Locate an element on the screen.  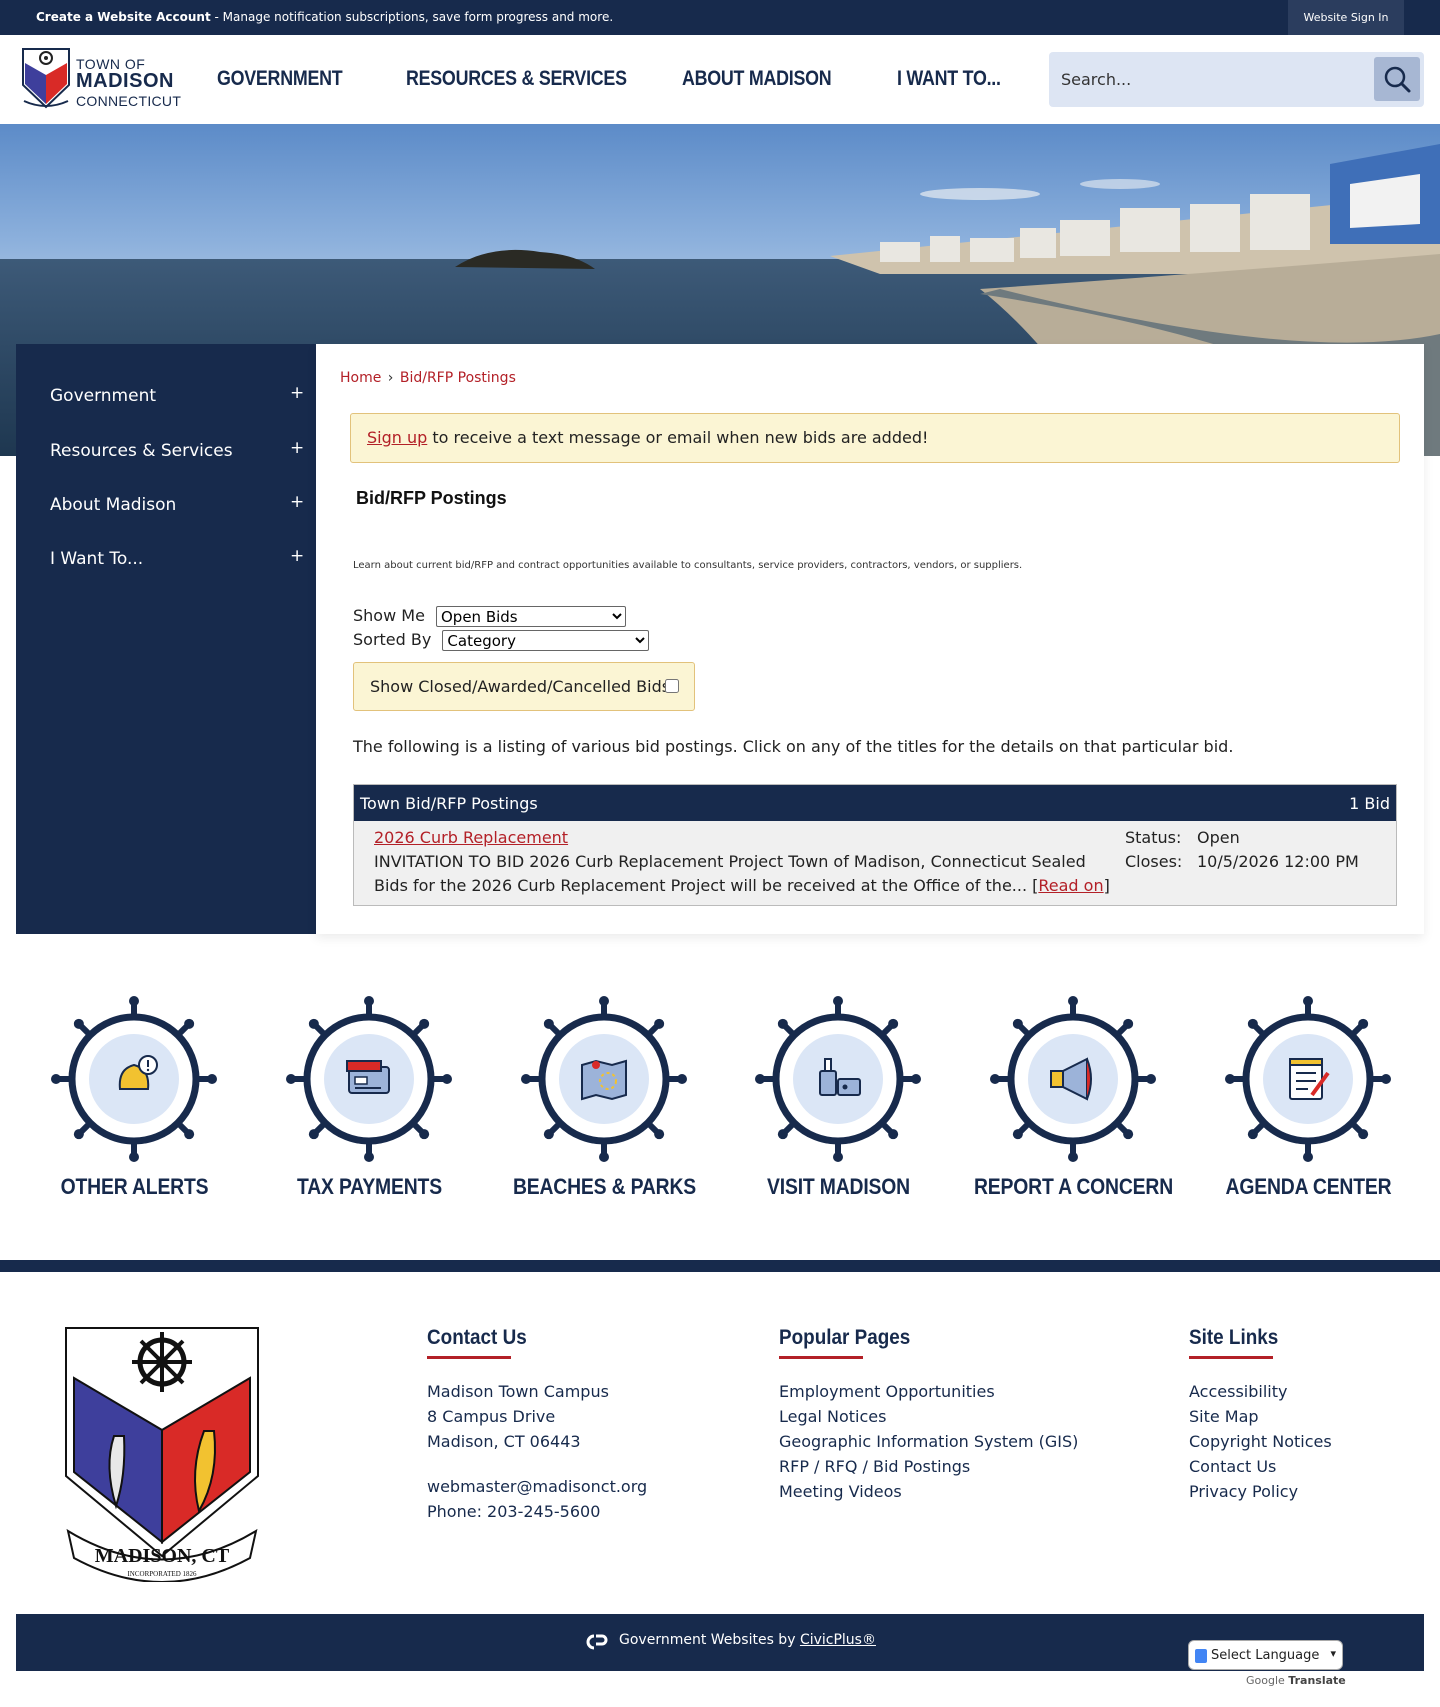
quick-link-label: OTHER ALERTS is located at coordinates (134, 1186).